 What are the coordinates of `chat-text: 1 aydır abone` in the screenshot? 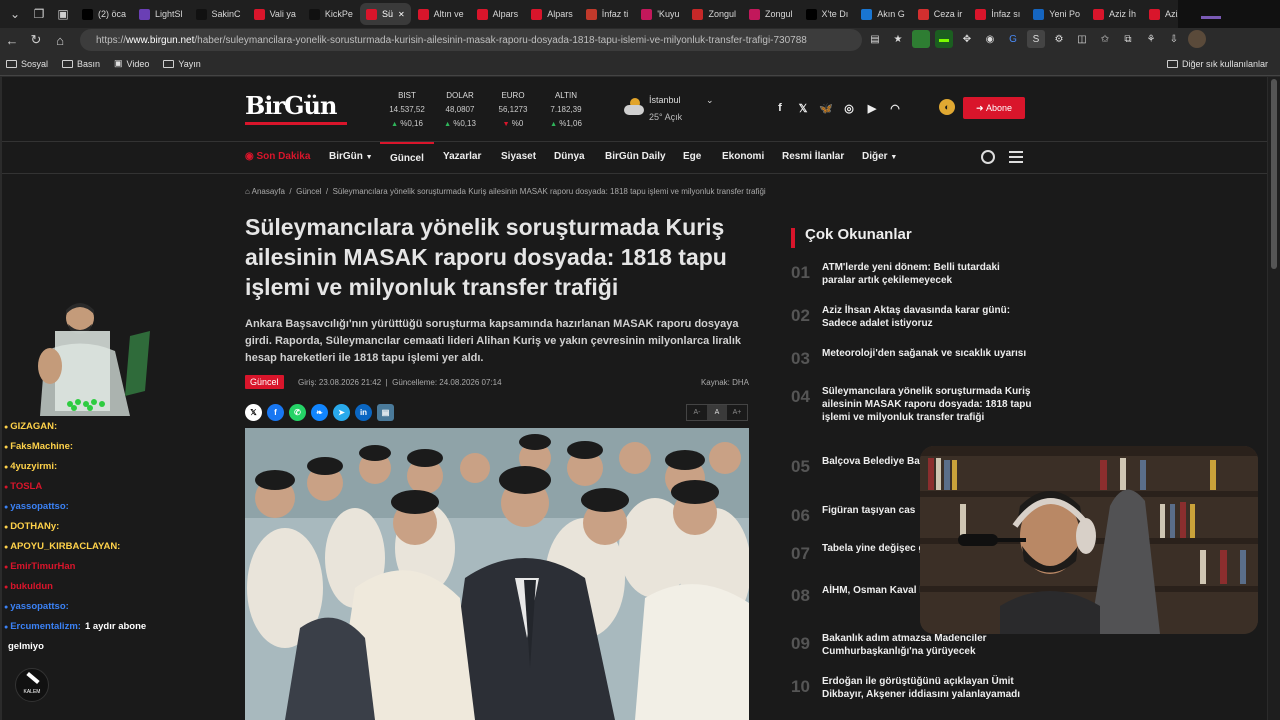 It's located at (115, 626).